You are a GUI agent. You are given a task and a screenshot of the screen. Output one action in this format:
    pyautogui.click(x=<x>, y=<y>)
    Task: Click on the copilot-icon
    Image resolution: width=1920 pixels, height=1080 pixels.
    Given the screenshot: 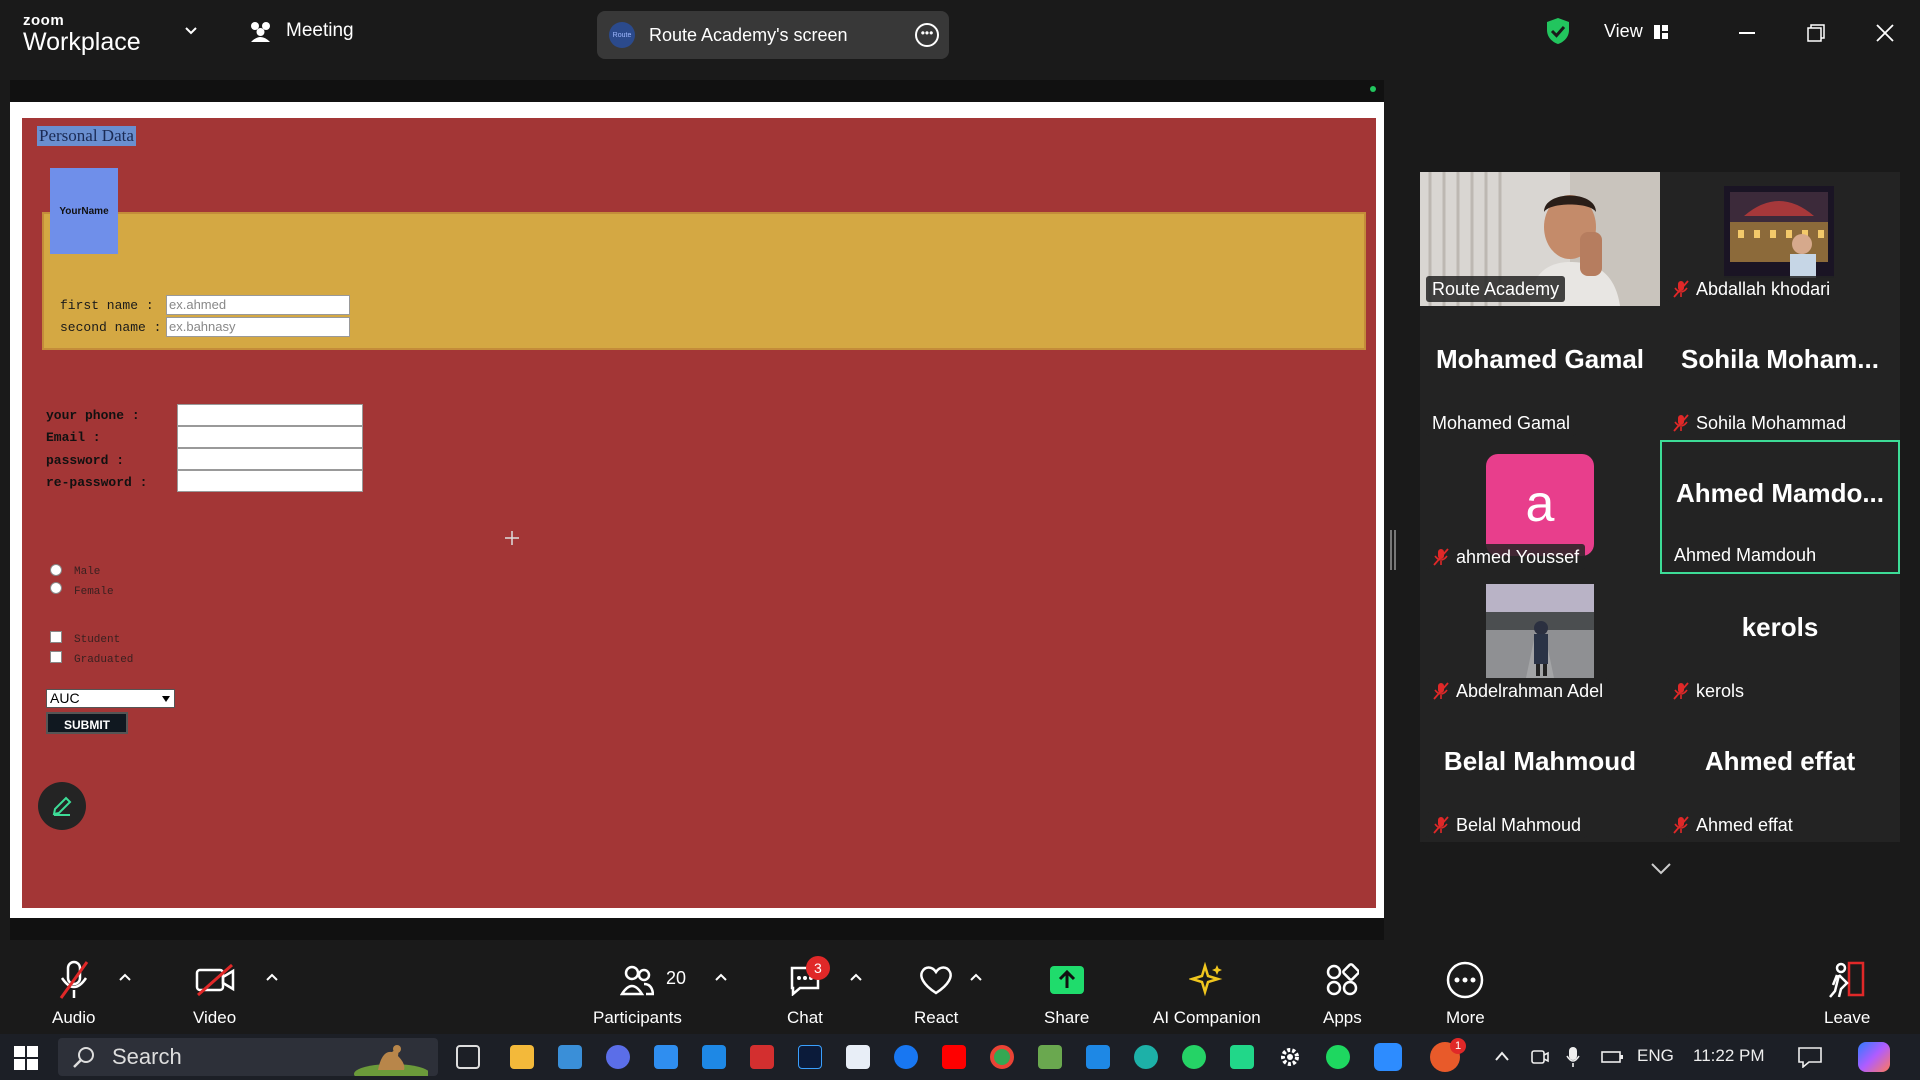 What is the action you would take?
    pyautogui.click(x=1874, y=1057)
    